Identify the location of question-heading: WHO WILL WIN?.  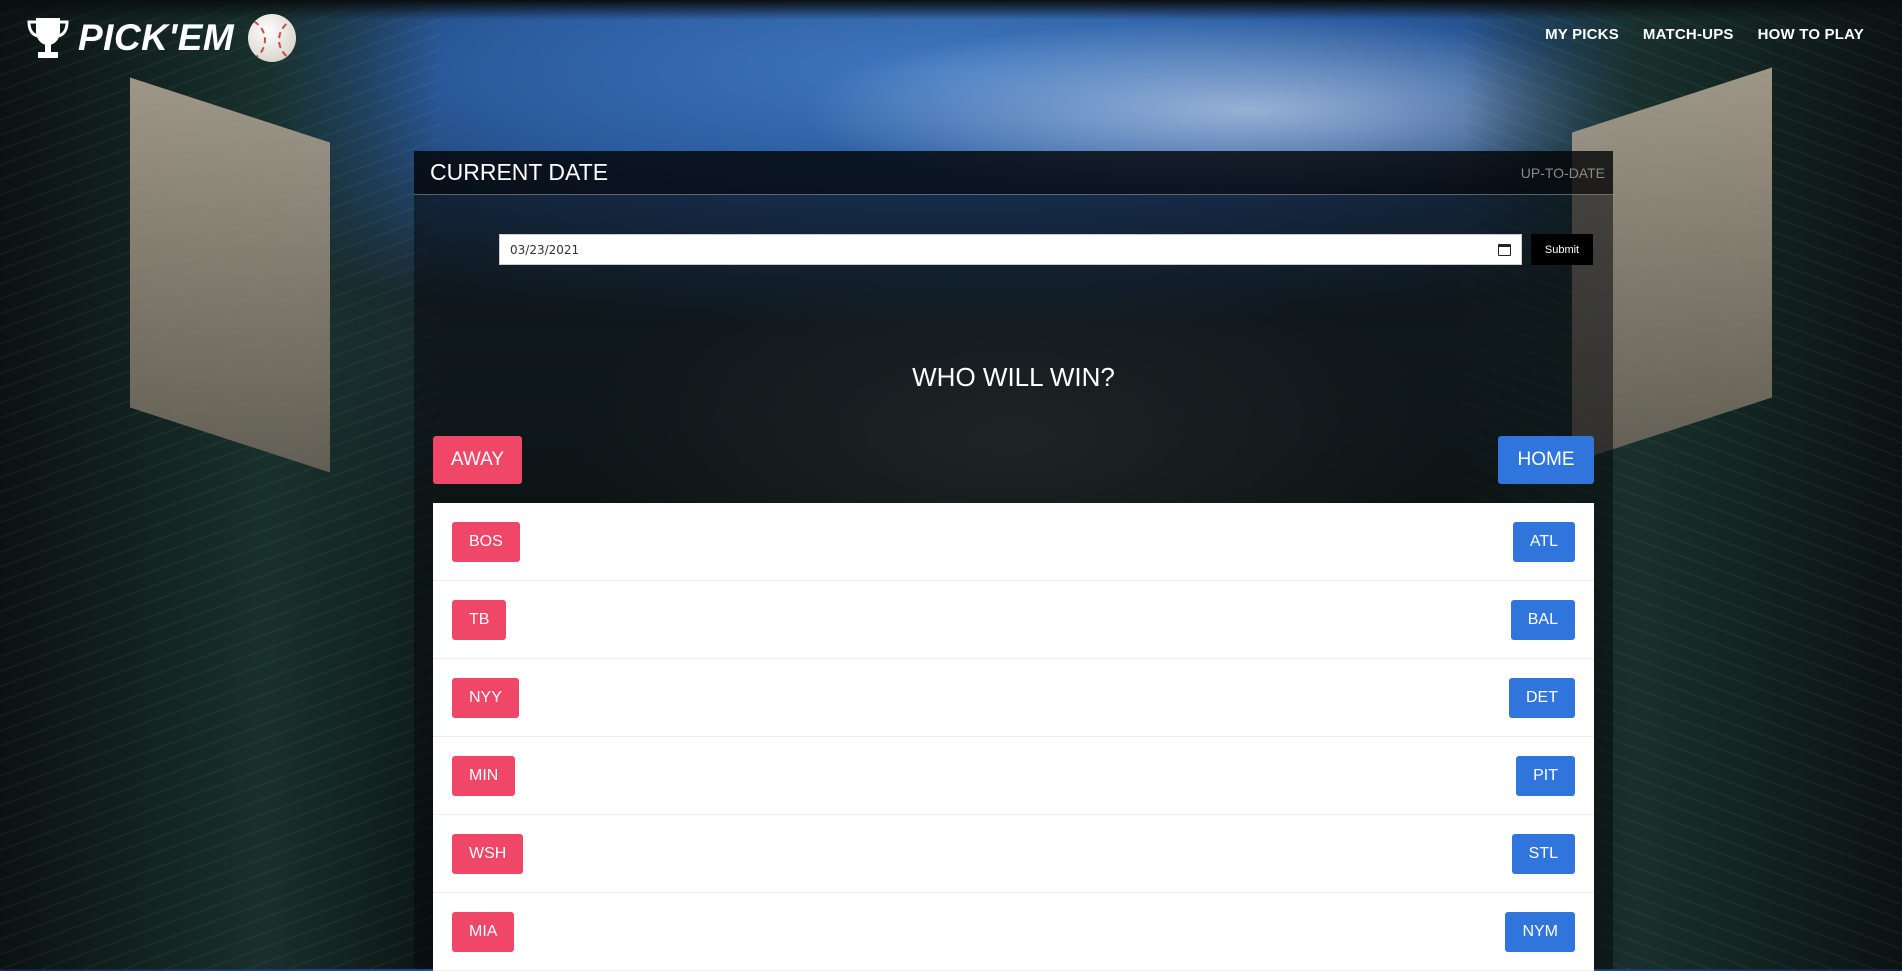
(1013, 377).